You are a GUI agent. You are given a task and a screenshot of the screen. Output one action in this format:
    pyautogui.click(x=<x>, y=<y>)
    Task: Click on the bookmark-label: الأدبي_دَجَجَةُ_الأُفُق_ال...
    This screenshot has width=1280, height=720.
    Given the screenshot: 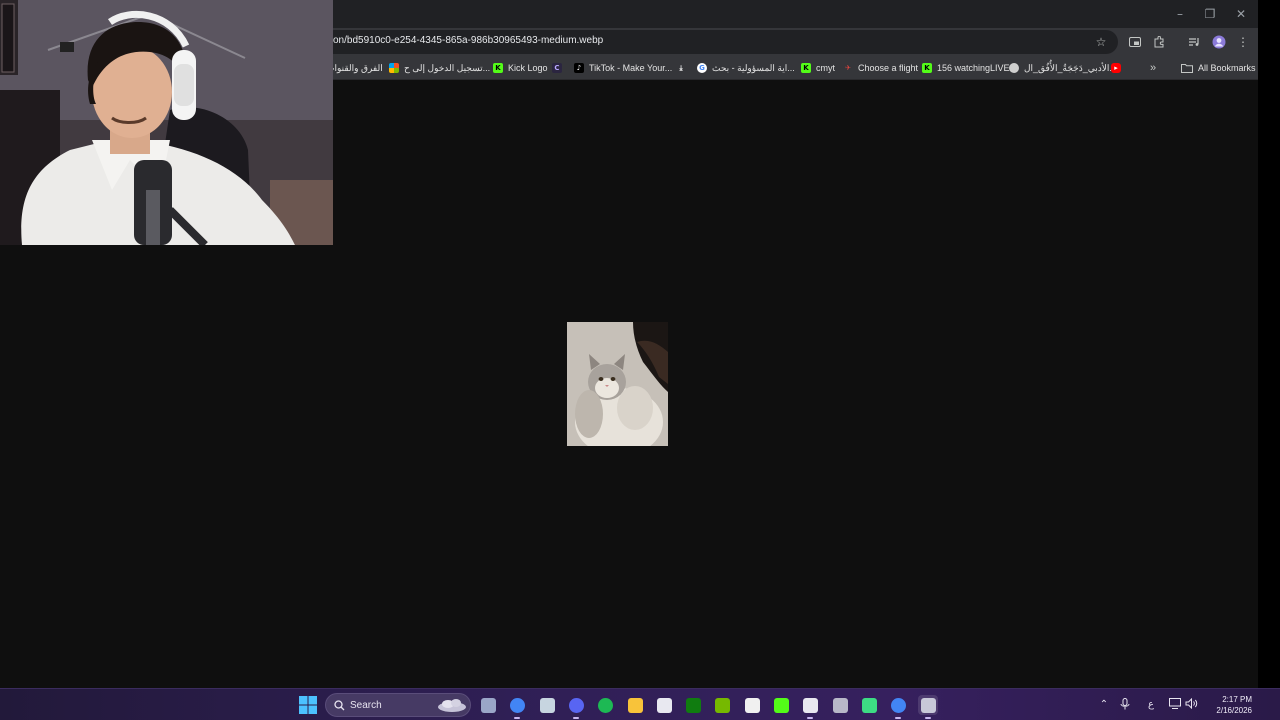 What is the action you would take?
    pyautogui.click(x=1070, y=67)
    